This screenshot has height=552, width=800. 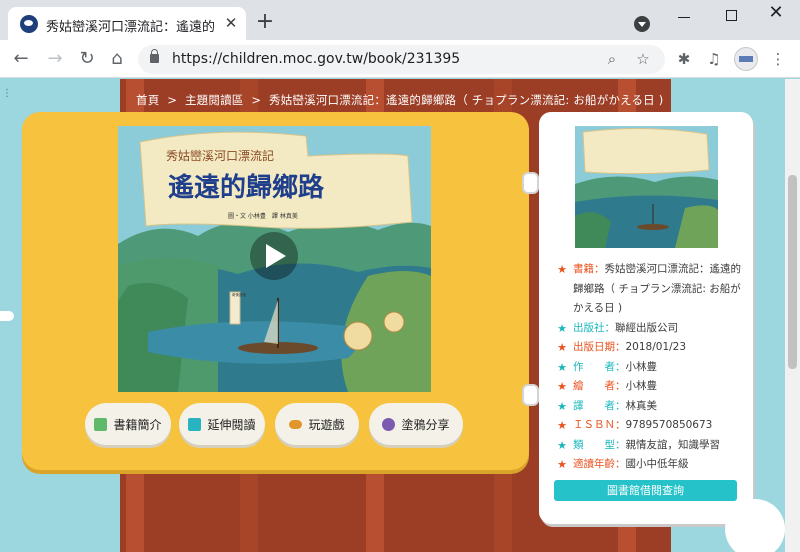 I want to click on media-control-icon: ♫, so click(x=714, y=59).